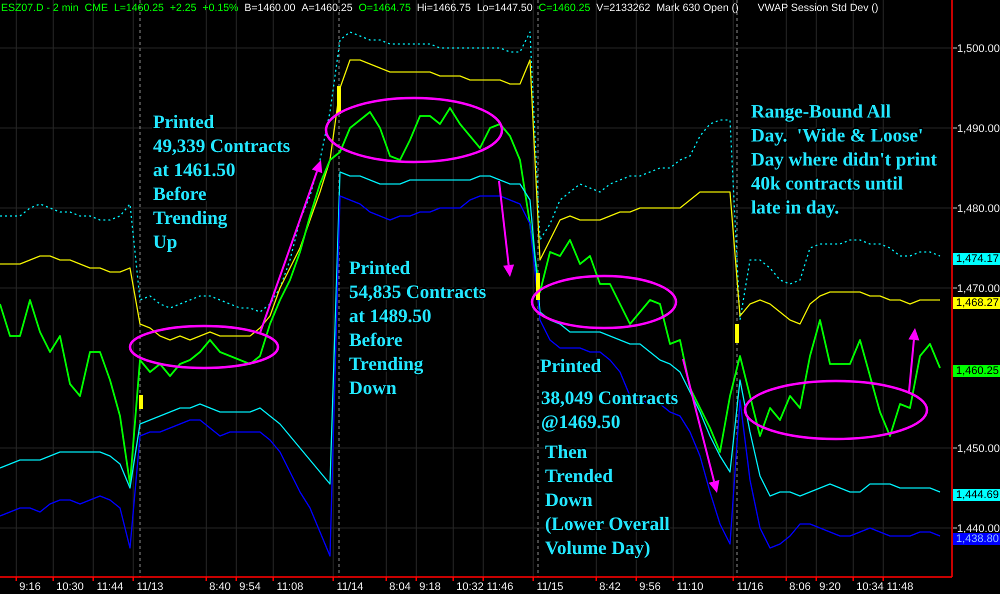 Image resolution: width=1000 pixels, height=594 pixels. I want to click on y-axis-label: 1,490.00, so click(978, 129).